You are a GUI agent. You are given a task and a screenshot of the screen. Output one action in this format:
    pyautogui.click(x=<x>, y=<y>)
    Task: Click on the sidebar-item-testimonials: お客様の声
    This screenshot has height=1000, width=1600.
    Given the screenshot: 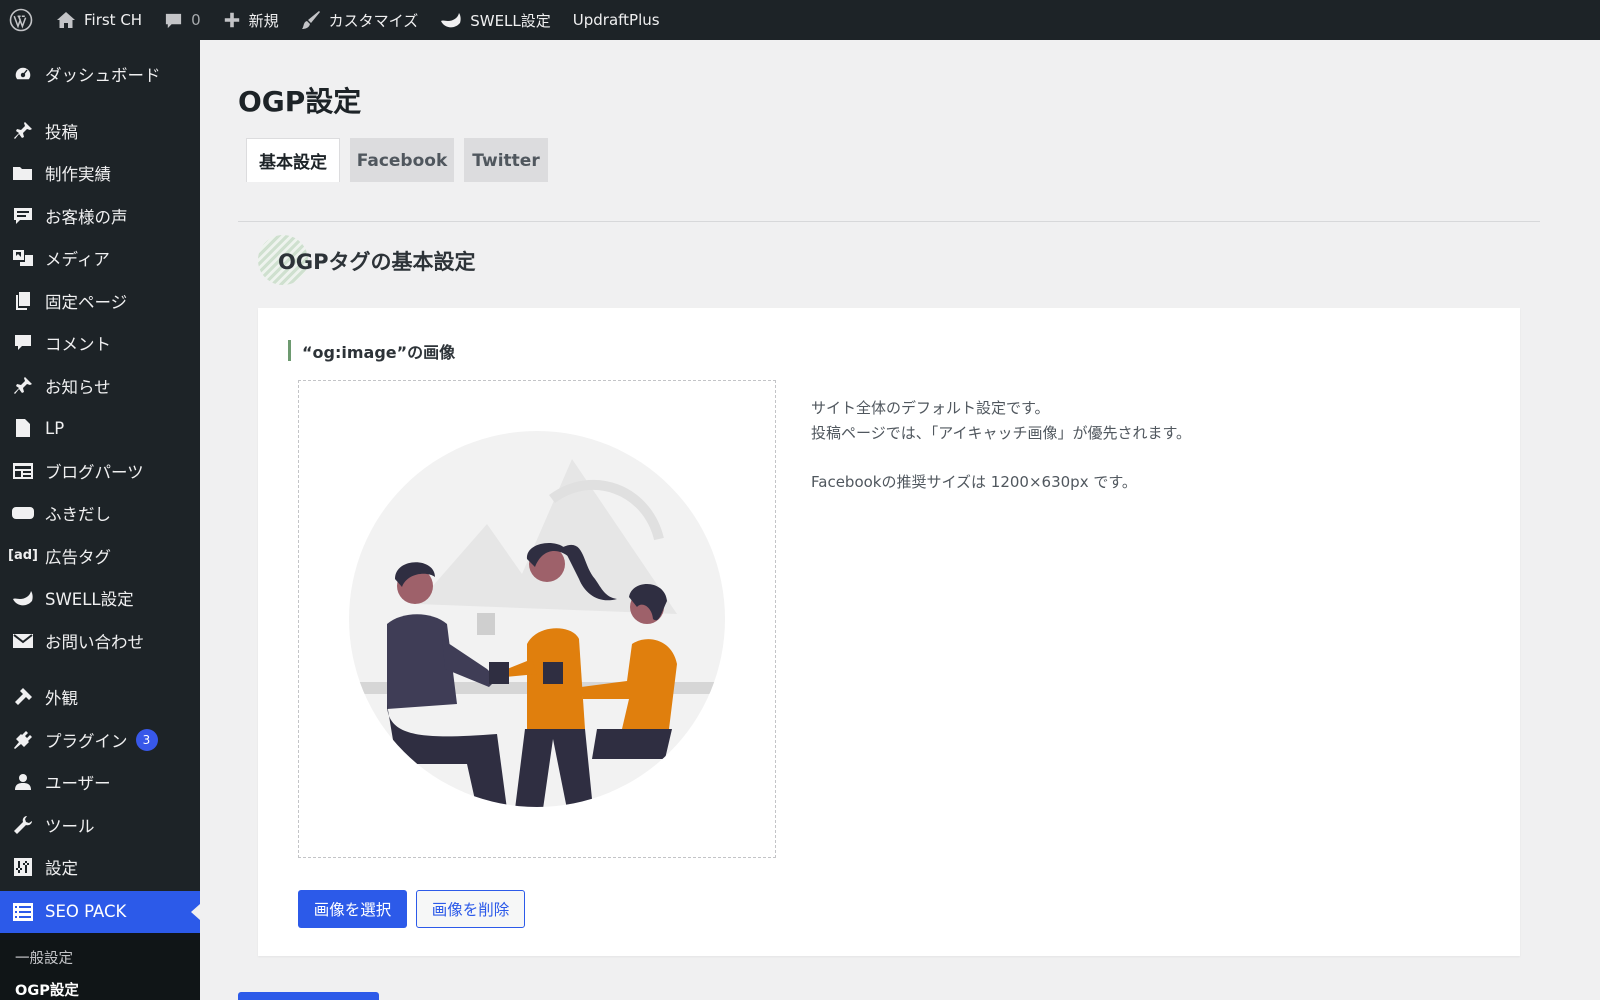 What is the action you would take?
    pyautogui.click(x=100, y=216)
    